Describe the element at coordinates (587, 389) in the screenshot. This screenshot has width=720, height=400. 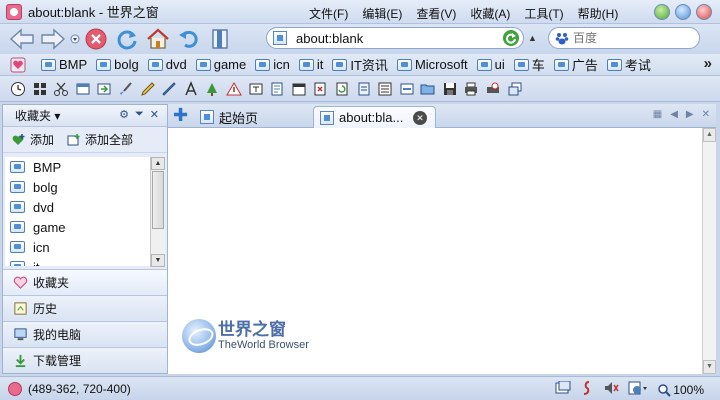
I see `flash-icon` at that location.